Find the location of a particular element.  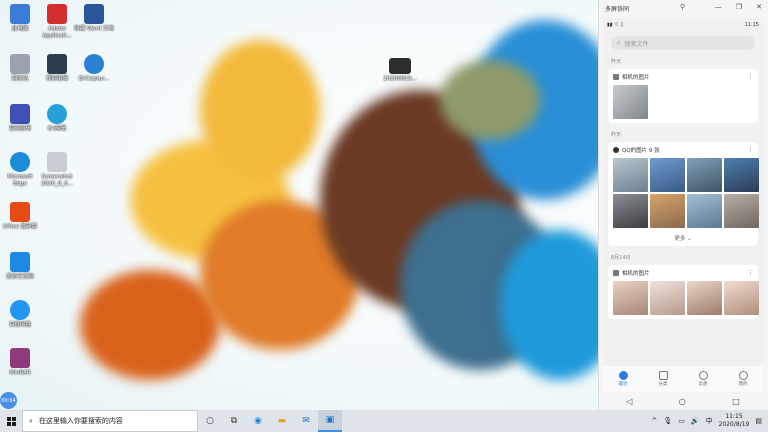

desktop-icon-edge: Microsoft Edge is located at coordinates (20, 170).